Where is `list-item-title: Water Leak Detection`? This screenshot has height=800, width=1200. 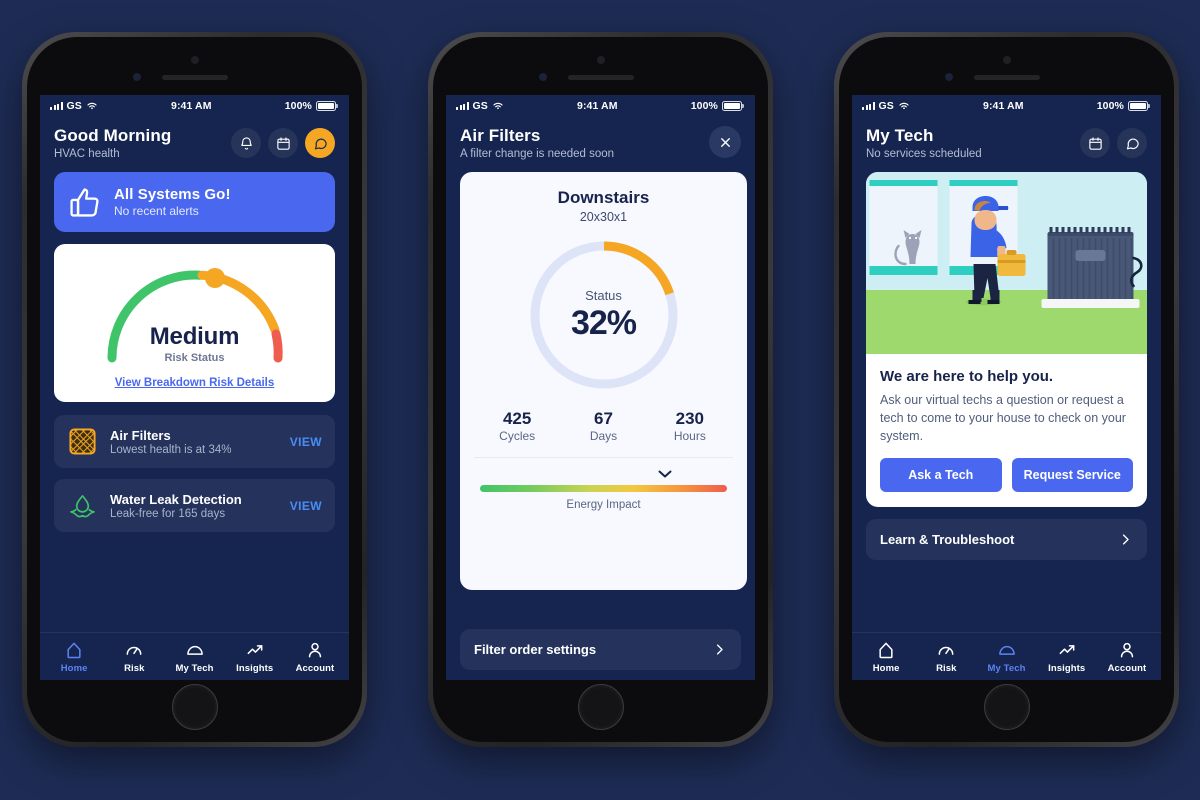 list-item-title: Water Leak Detection is located at coordinates (176, 499).